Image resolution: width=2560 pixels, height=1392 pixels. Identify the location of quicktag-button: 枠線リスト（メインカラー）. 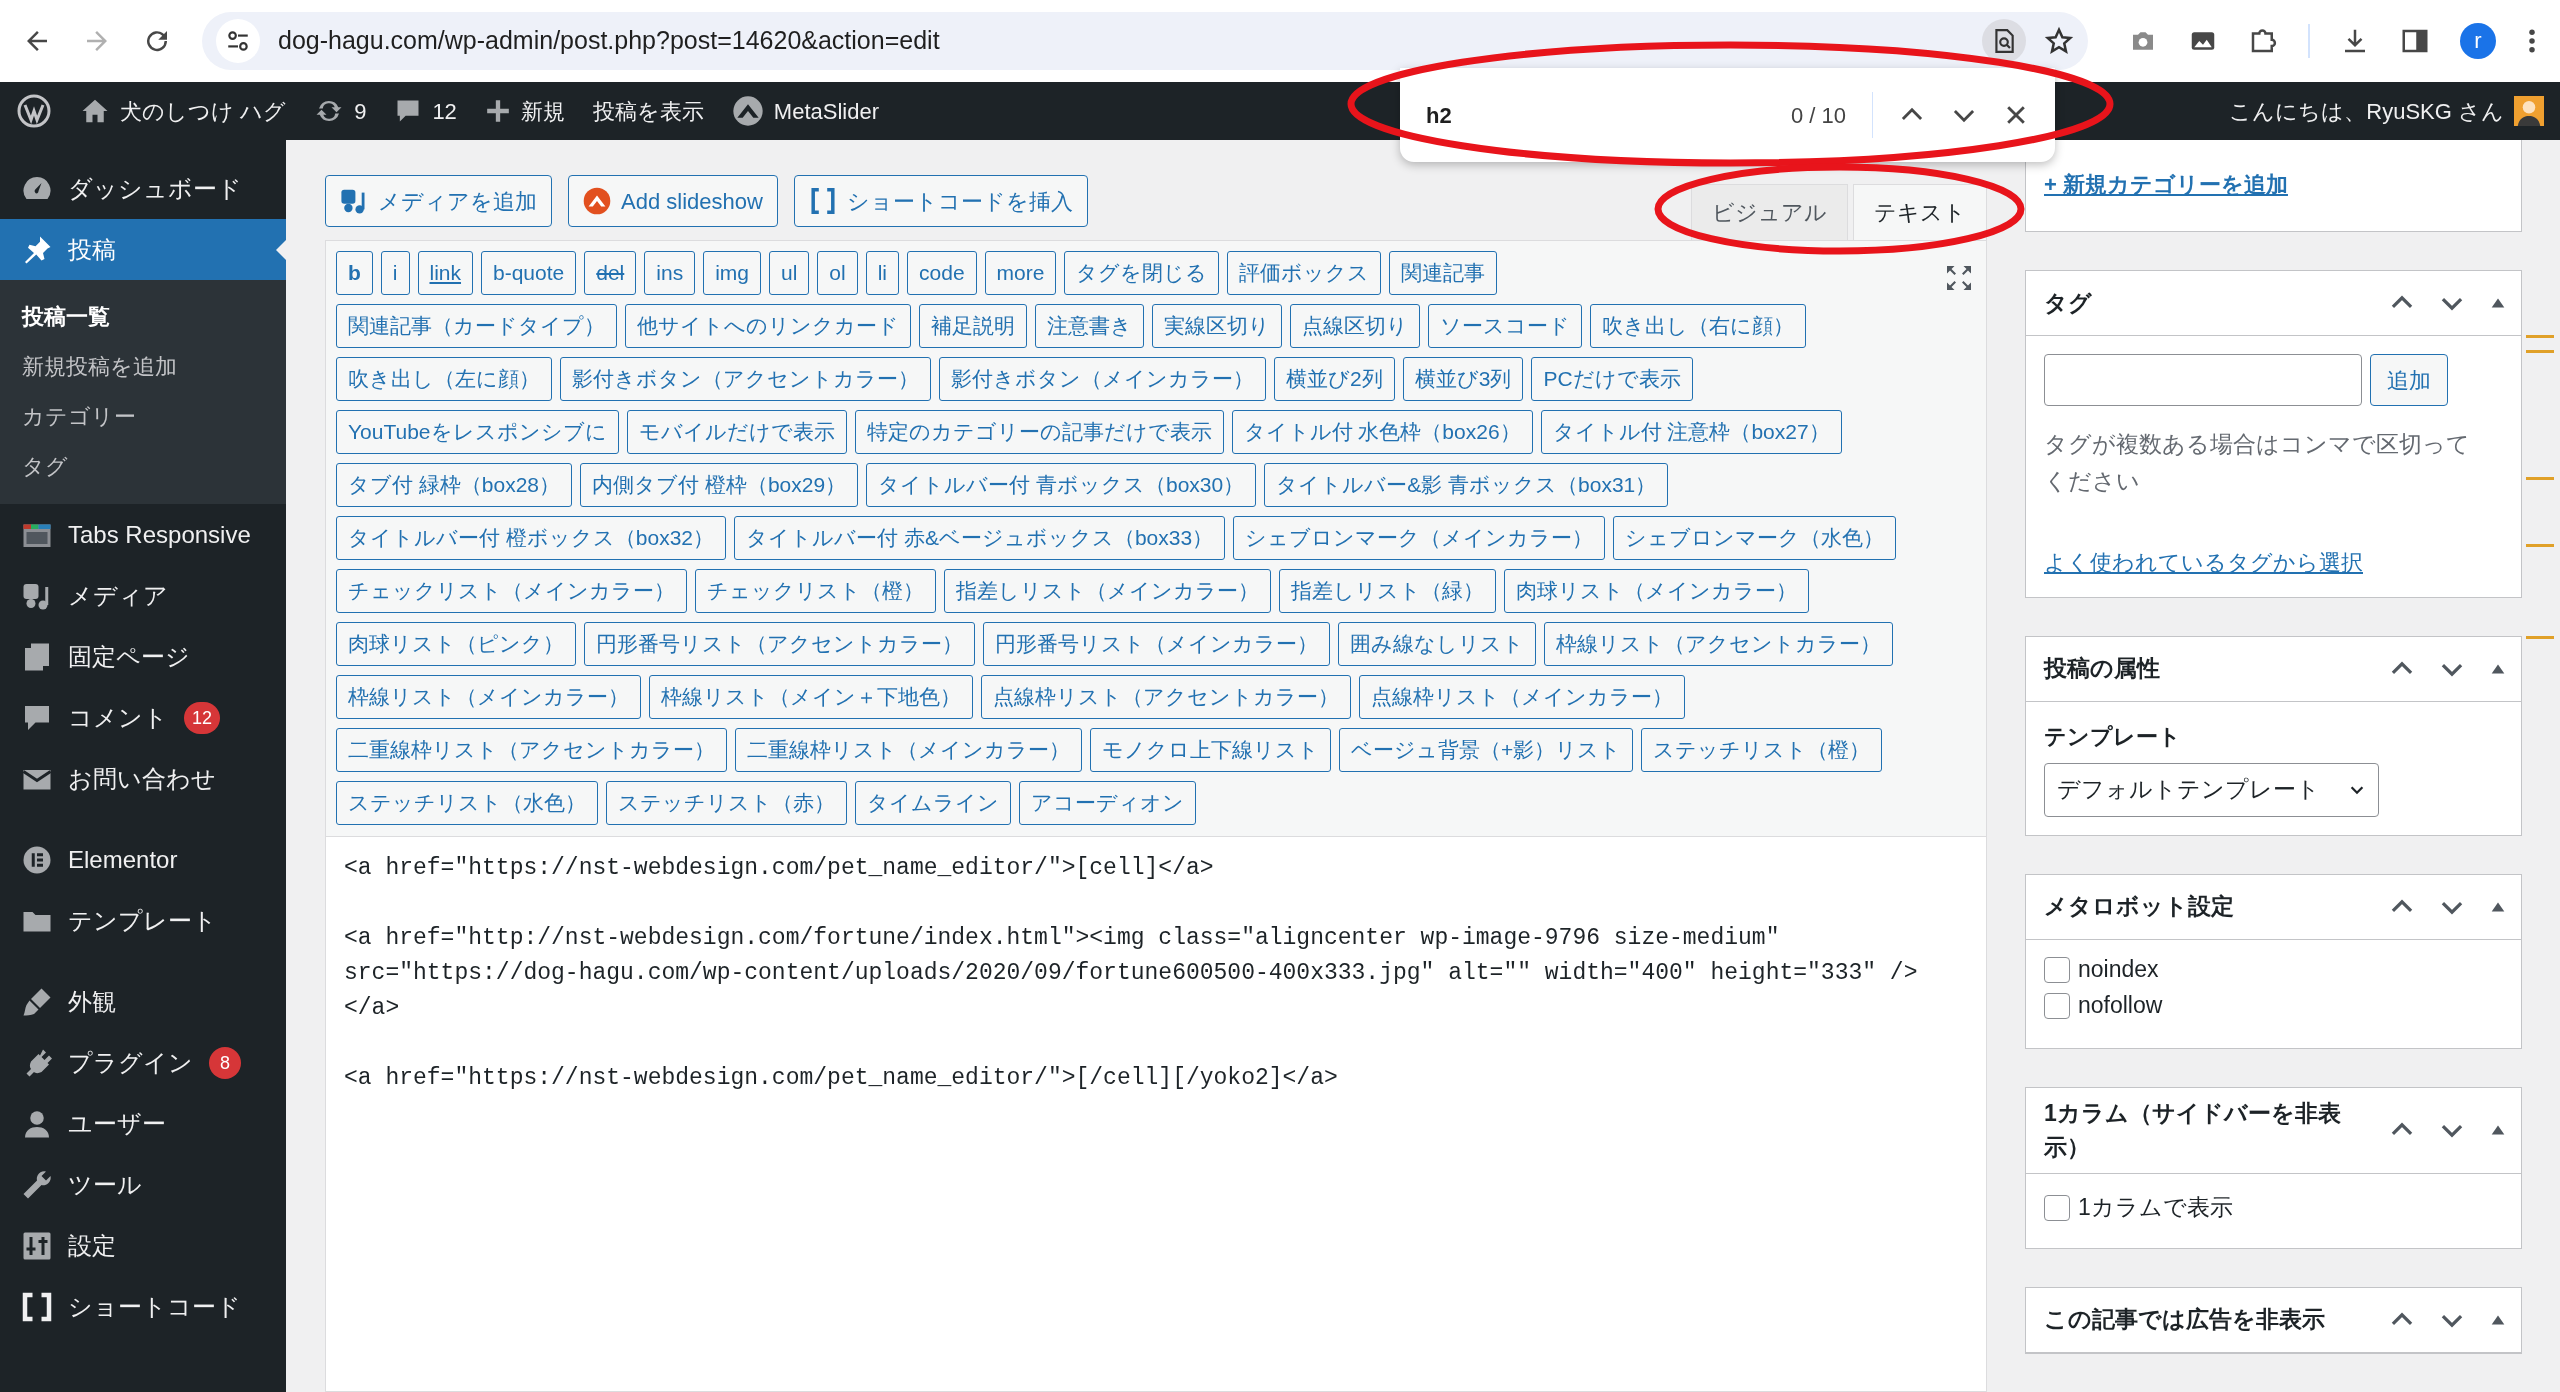
(488, 697).